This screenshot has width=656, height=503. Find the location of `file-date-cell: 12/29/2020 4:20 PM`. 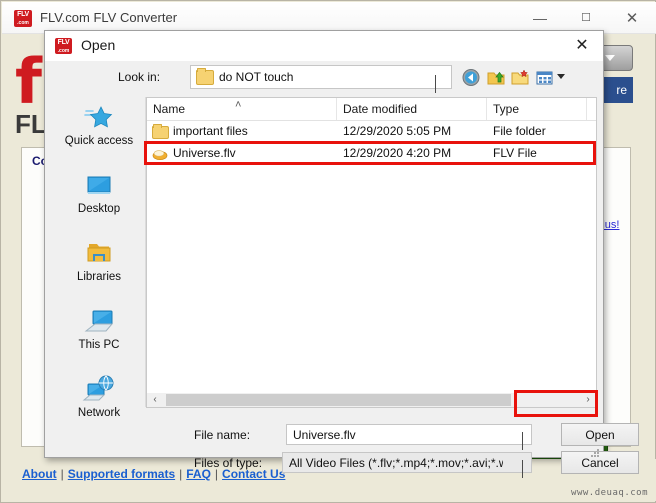

file-date-cell: 12/29/2020 4:20 PM is located at coordinates (397, 153).